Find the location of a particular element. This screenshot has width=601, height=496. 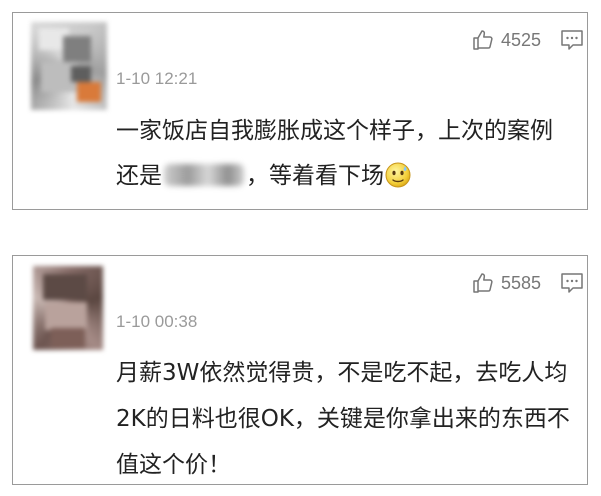

redacted-blur is located at coordinates (204, 175).